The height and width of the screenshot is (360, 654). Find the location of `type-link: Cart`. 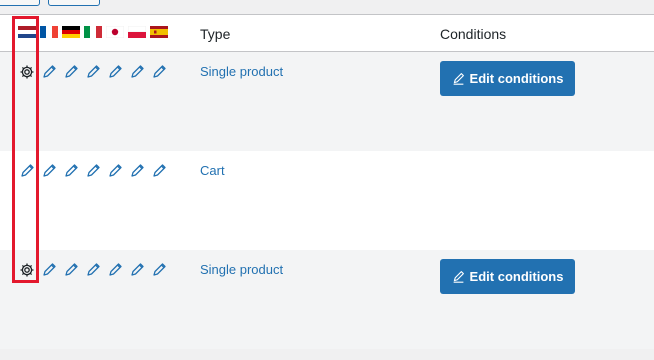

type-link: Cart is located at coordinates (212, 170).